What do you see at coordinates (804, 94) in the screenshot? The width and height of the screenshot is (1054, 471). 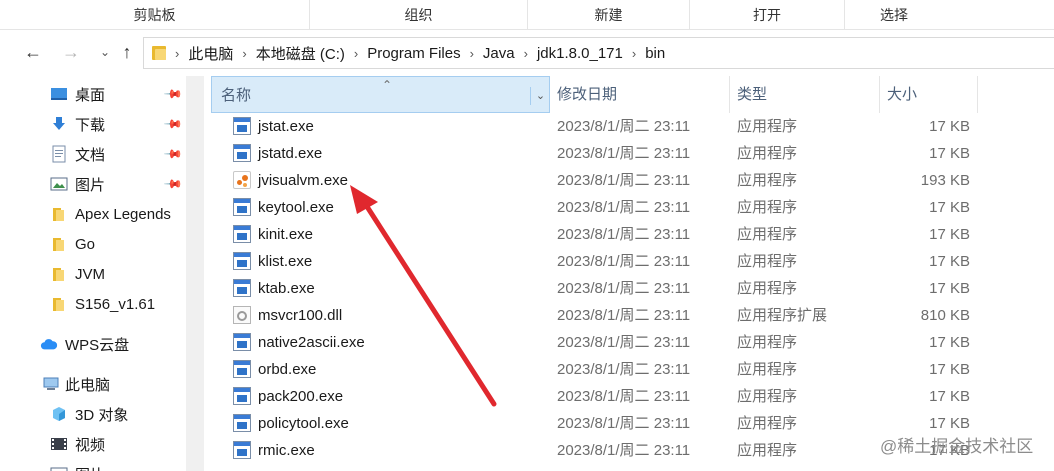 I see `column-header-type: 类型` at bounding box center [804, 94].